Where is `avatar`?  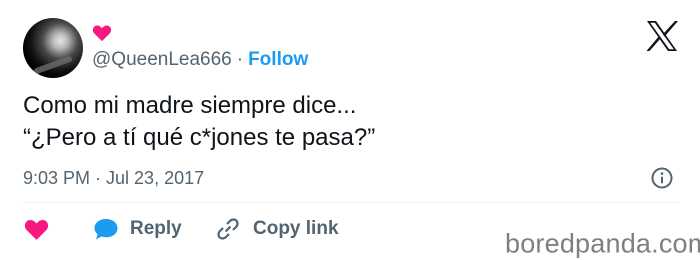
avatar is located at coordinates (53, 48).